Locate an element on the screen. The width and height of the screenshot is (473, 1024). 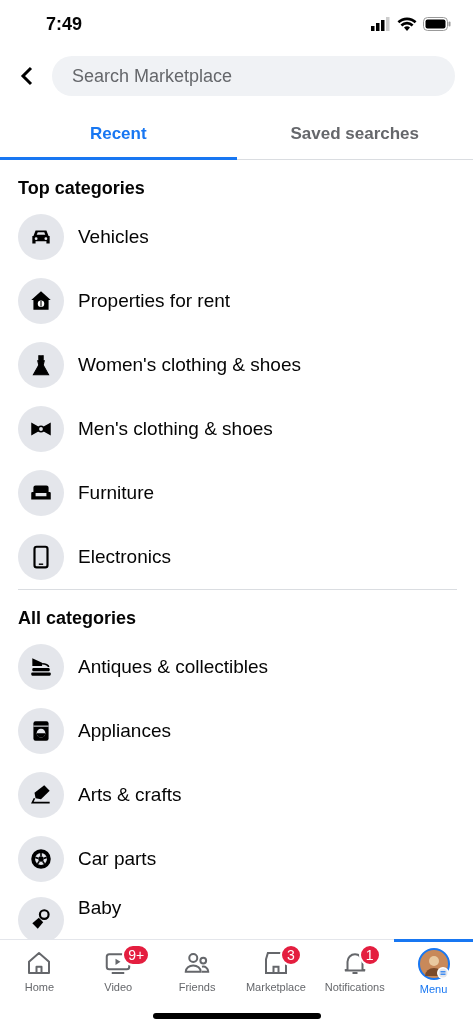
tab: Saved searches is located at coordinates (354, 135).